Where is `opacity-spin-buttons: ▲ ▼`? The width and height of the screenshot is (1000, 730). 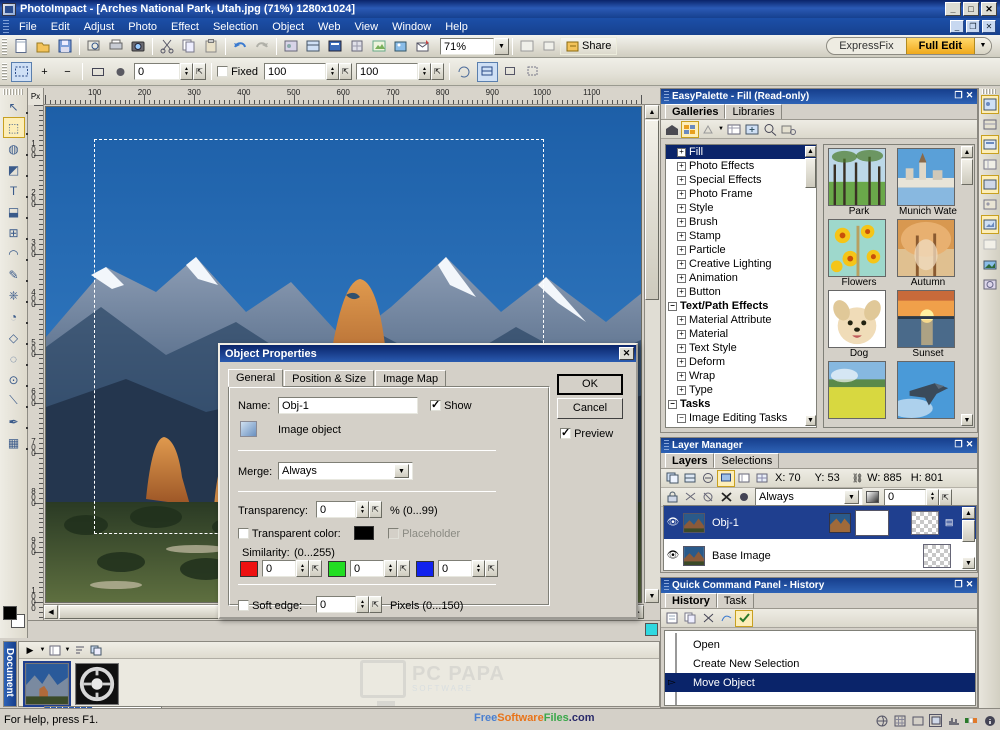
opacity-spin-buttons: ▲ ▼ is located at coordinates (932, 497).